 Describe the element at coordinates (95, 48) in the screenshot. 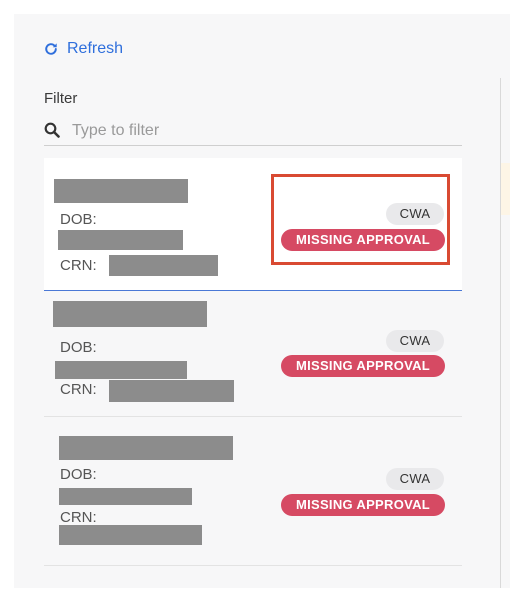

I see `refresh-label: Refresh` at that location.